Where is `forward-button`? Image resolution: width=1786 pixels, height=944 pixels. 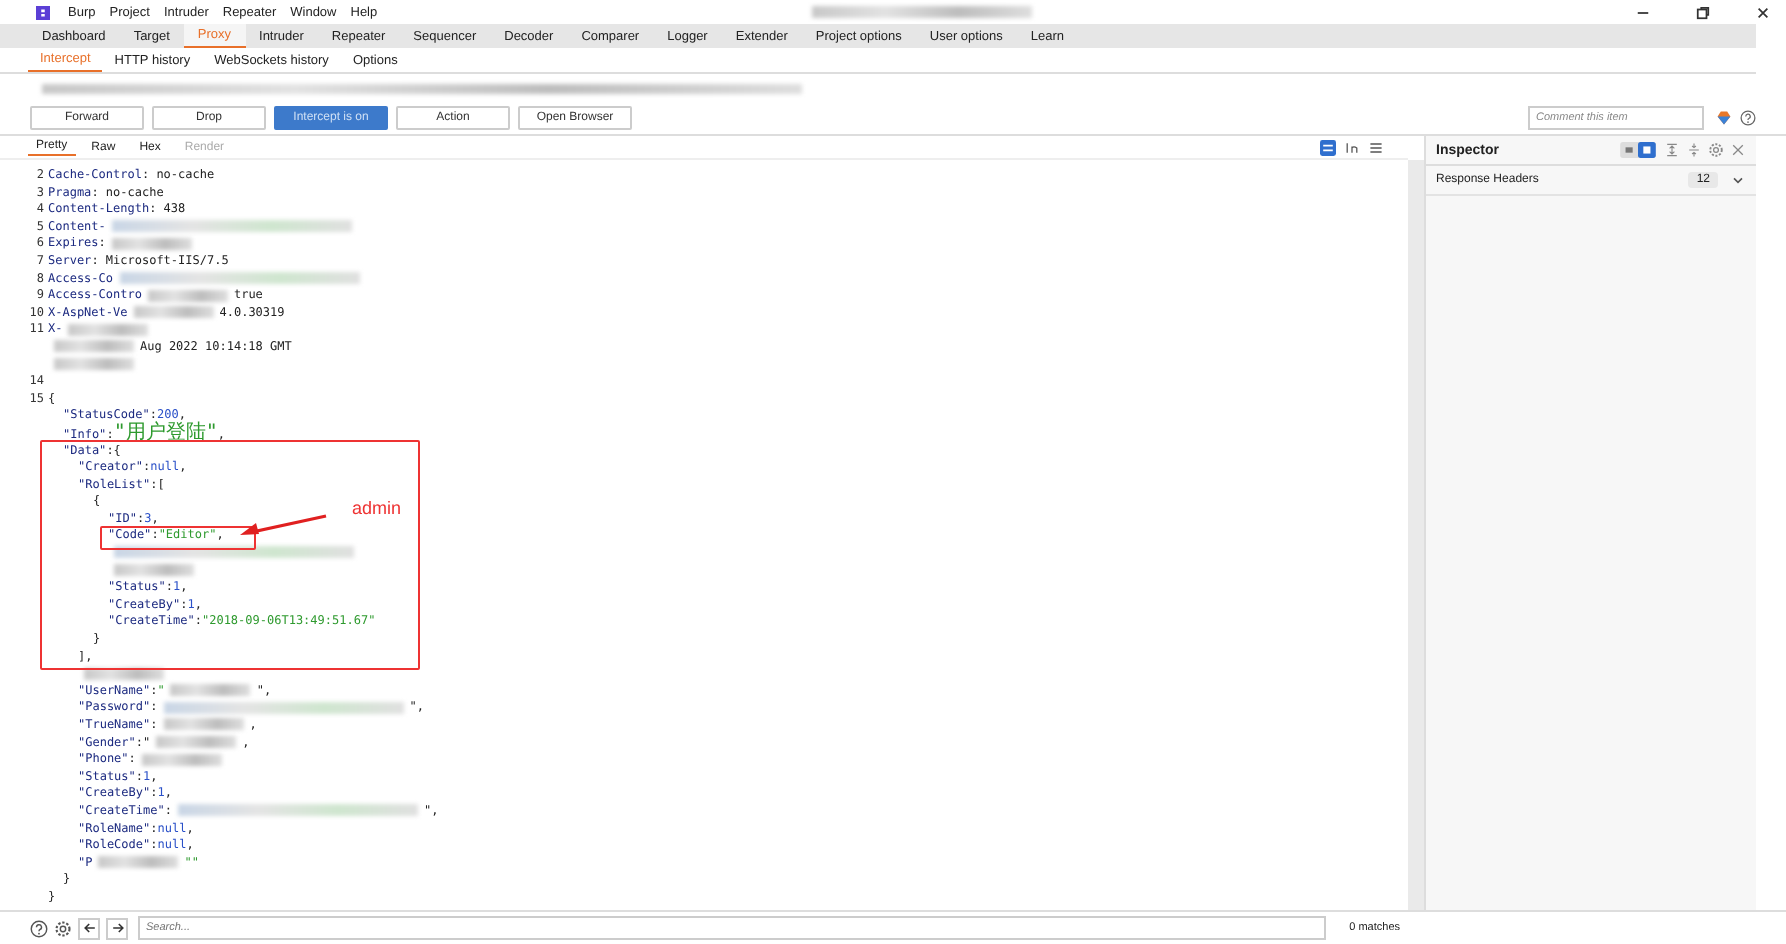
forward-button is located at coordinates (117, 928).